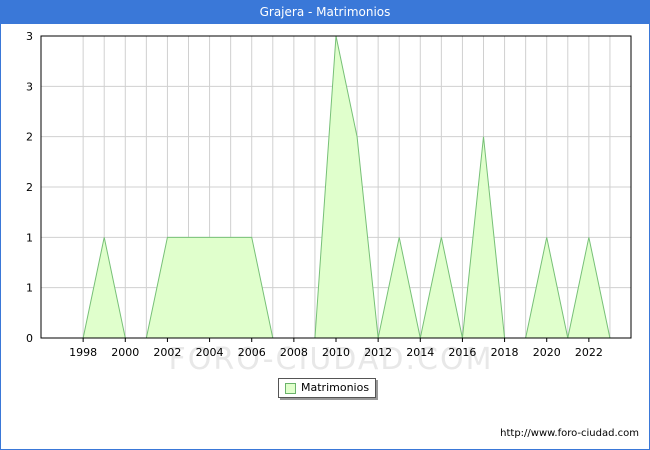 This screenshot has height=450, width=650. What do you see at coordinates (167, 352) in the screenshot?
I see `x-tick-label: 2002` at bounding box center [167, 352].